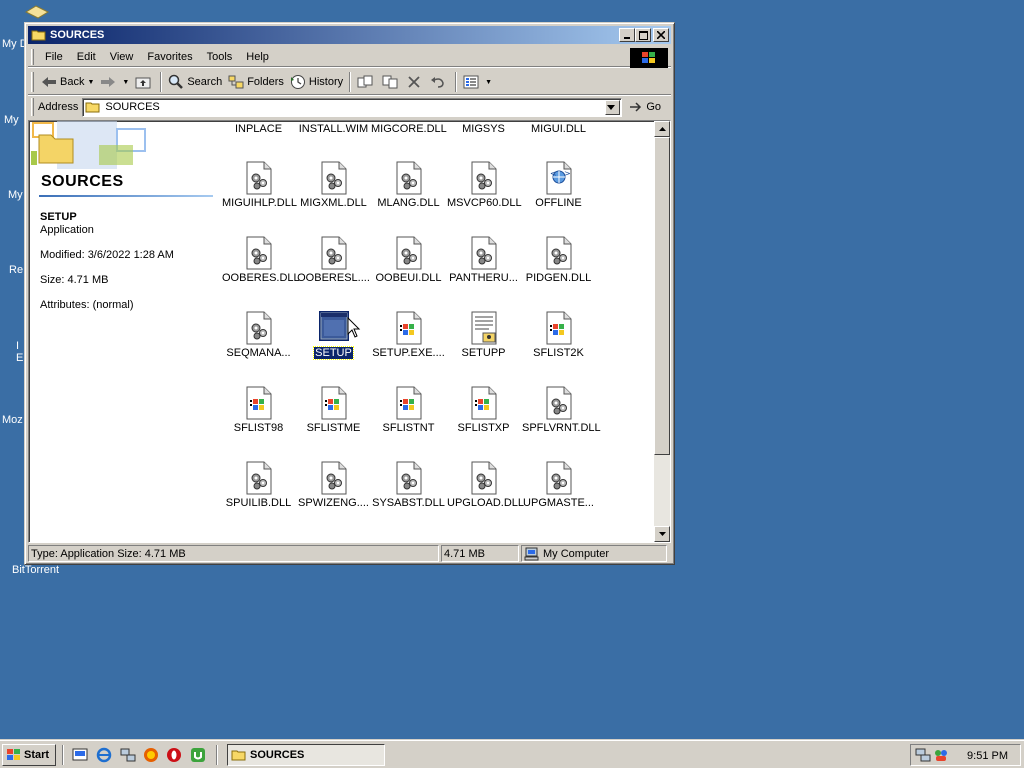 This screenshot has height=768, width=1024. What do you see at coordinates (391, 82) in the screenshot?
I see `copy-to-button` at bounding box center [391, 82].